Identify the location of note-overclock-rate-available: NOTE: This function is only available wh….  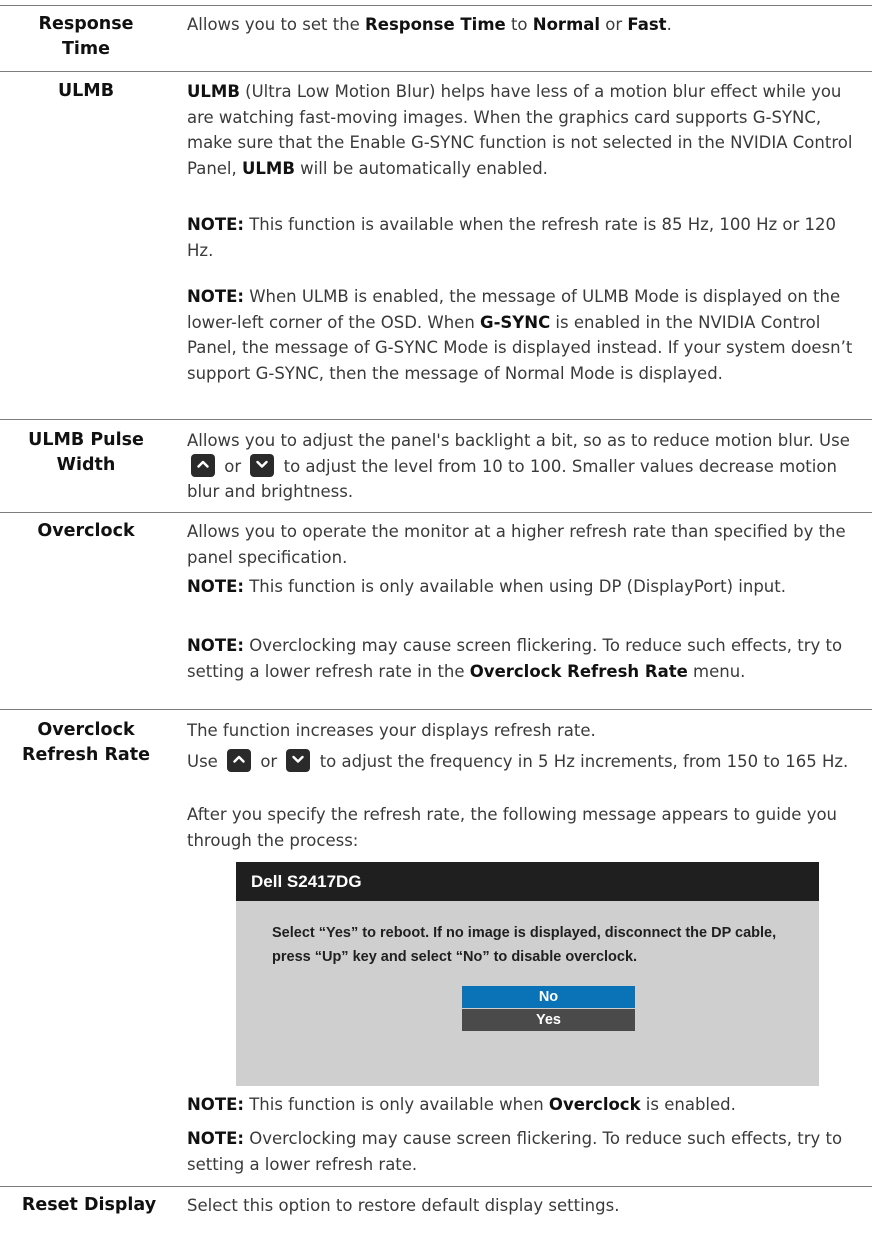
(461, 1104).